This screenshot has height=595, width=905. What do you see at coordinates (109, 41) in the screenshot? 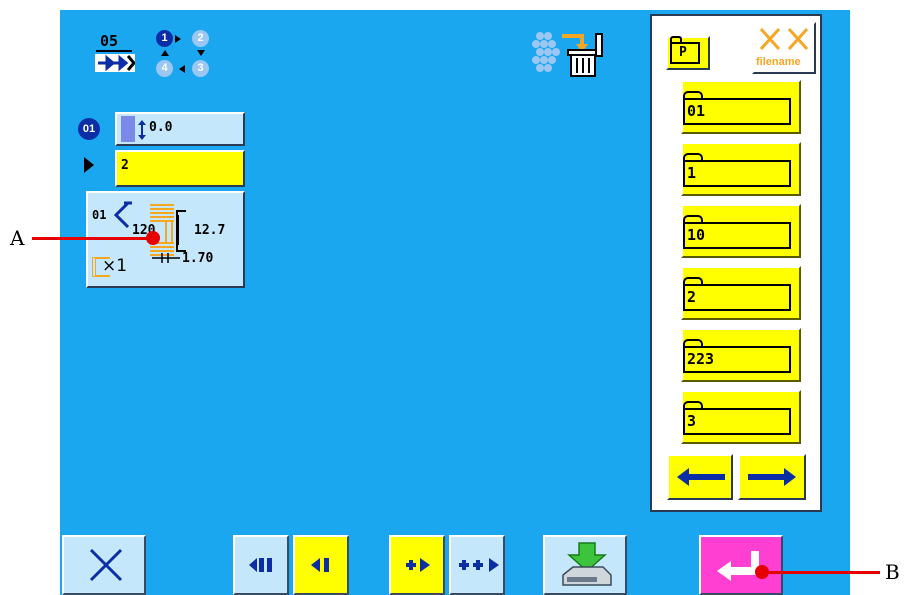
I see `mode-number: 05` at bounding box center [109, 41].